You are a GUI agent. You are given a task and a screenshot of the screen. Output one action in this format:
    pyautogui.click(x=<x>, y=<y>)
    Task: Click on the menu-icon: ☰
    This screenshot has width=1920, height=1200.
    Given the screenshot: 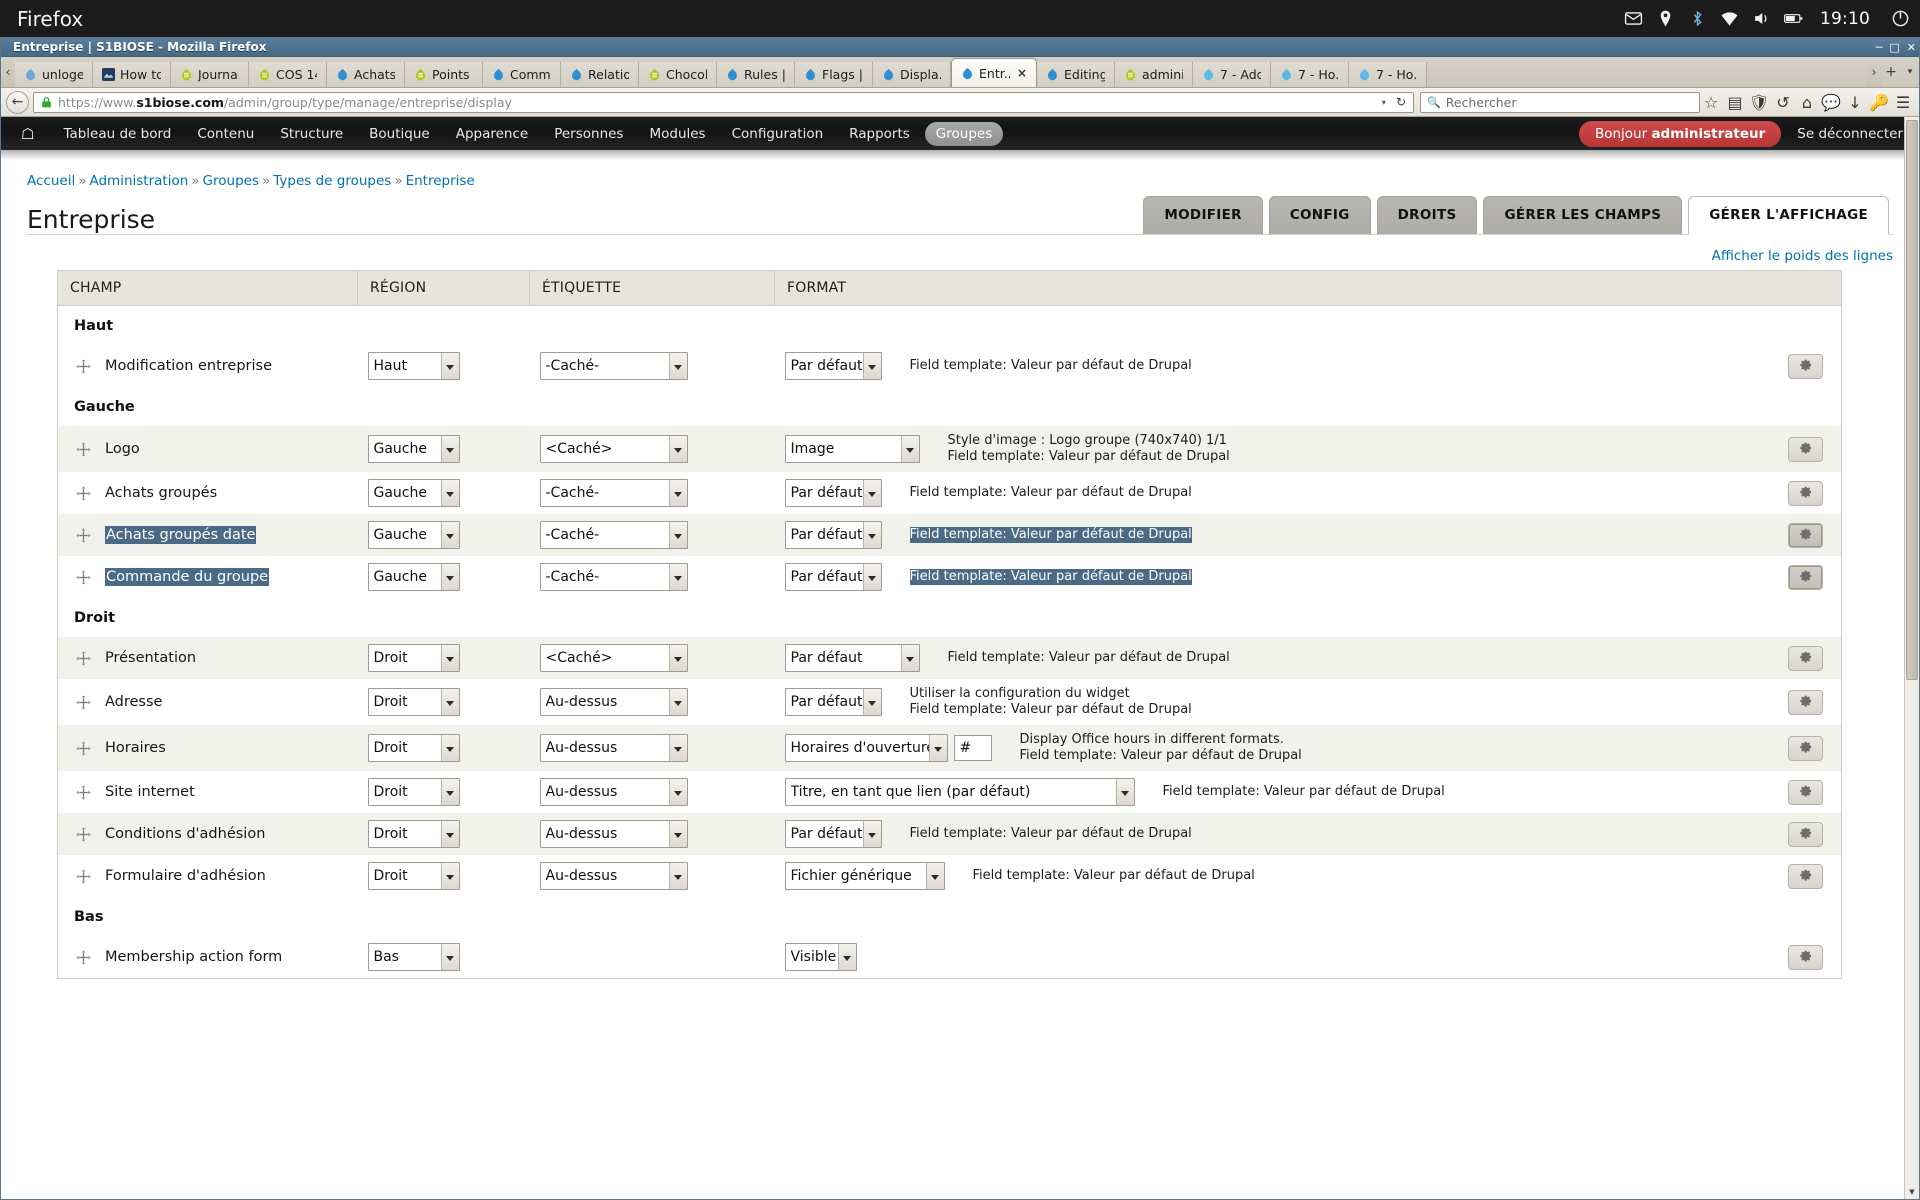 What is the action you would take?
    pyautogui.click(x=1903, y=102)
    